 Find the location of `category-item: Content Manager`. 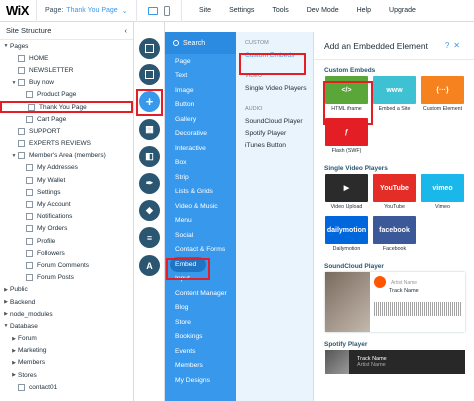

category-item: Content Manager is located at coordinates (200, 293).